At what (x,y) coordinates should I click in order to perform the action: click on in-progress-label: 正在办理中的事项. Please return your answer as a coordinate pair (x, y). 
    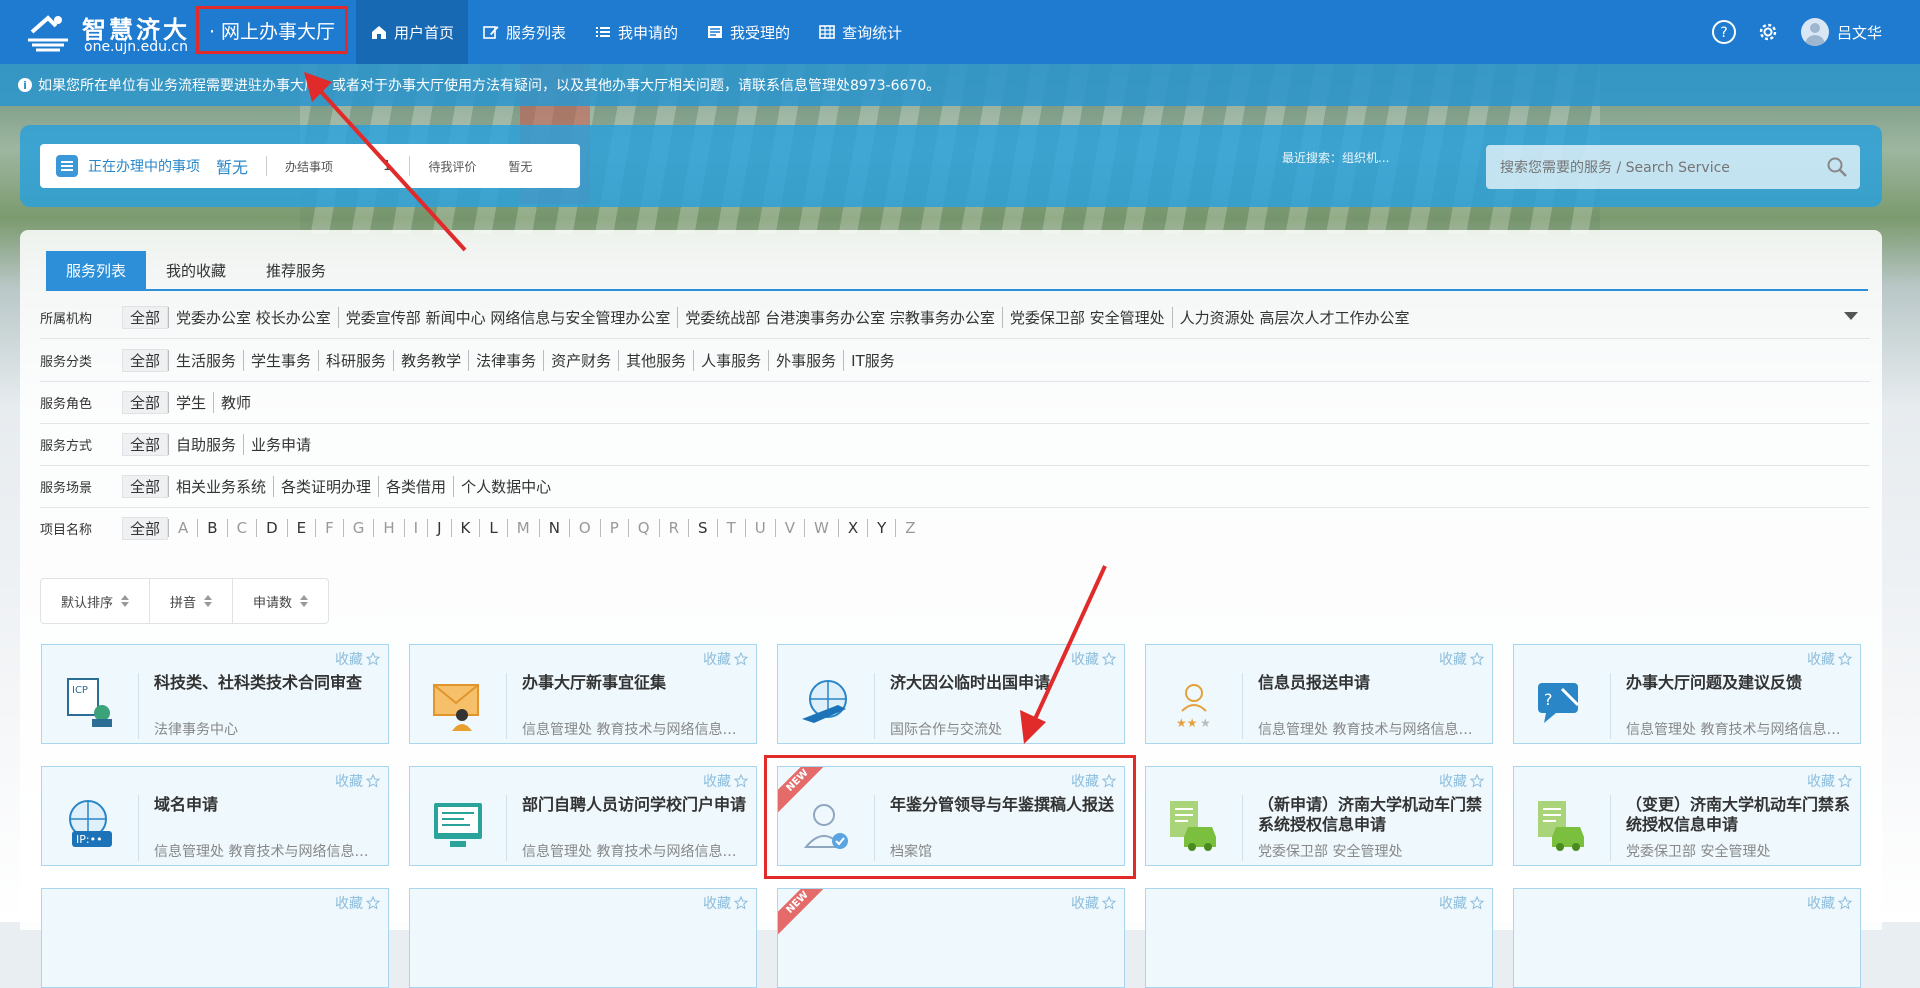
    Looking at the image, I should click on (144, 166).